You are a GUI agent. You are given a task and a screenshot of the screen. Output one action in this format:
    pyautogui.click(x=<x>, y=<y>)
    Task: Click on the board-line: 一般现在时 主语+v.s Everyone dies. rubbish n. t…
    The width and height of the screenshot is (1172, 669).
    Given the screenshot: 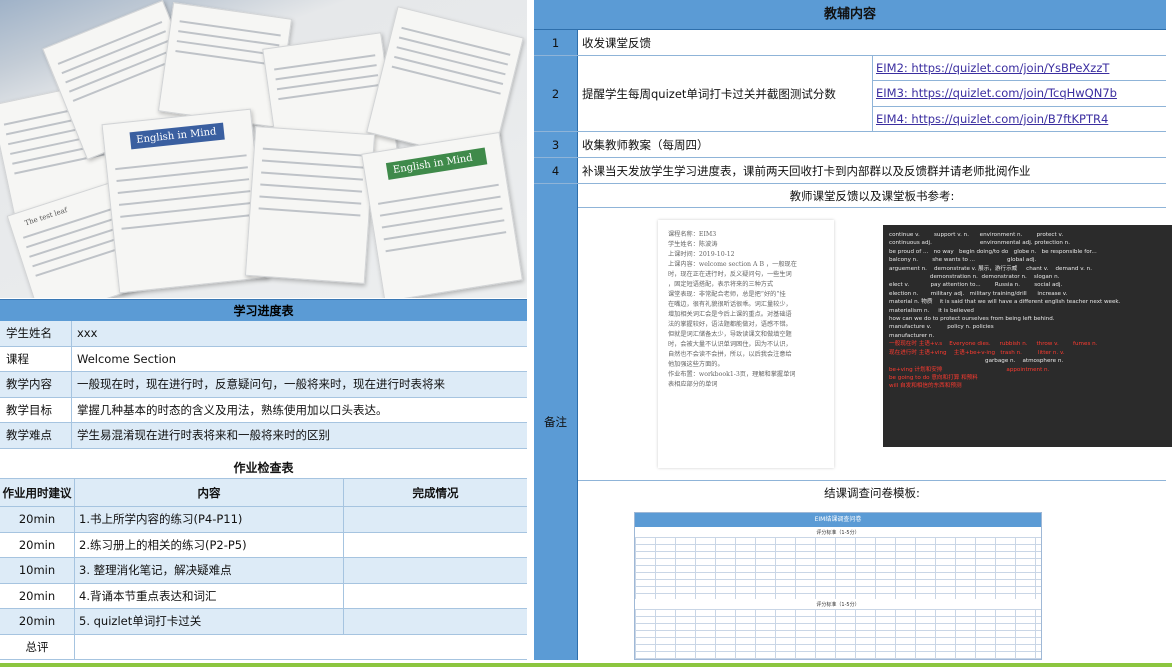 What is the action you would take?
    pyautogui.click(x=993, y=344)
    